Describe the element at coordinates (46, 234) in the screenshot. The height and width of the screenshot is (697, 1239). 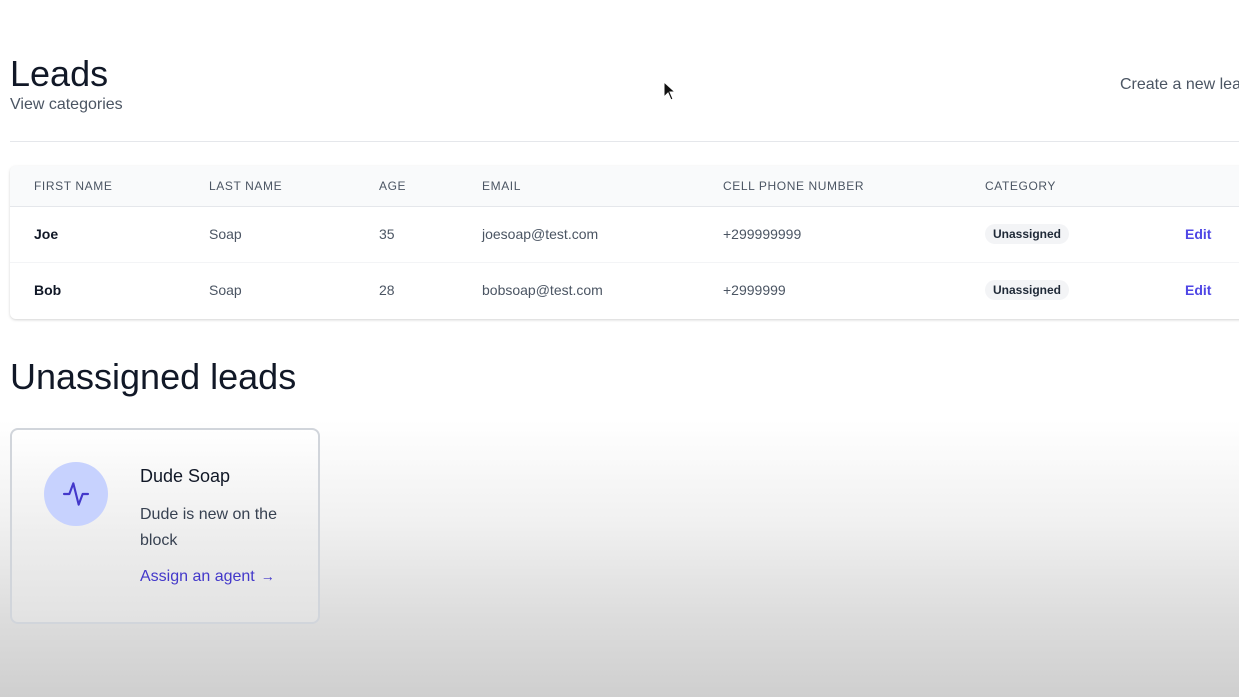
I see `cell-first-name: Joe` at that location.